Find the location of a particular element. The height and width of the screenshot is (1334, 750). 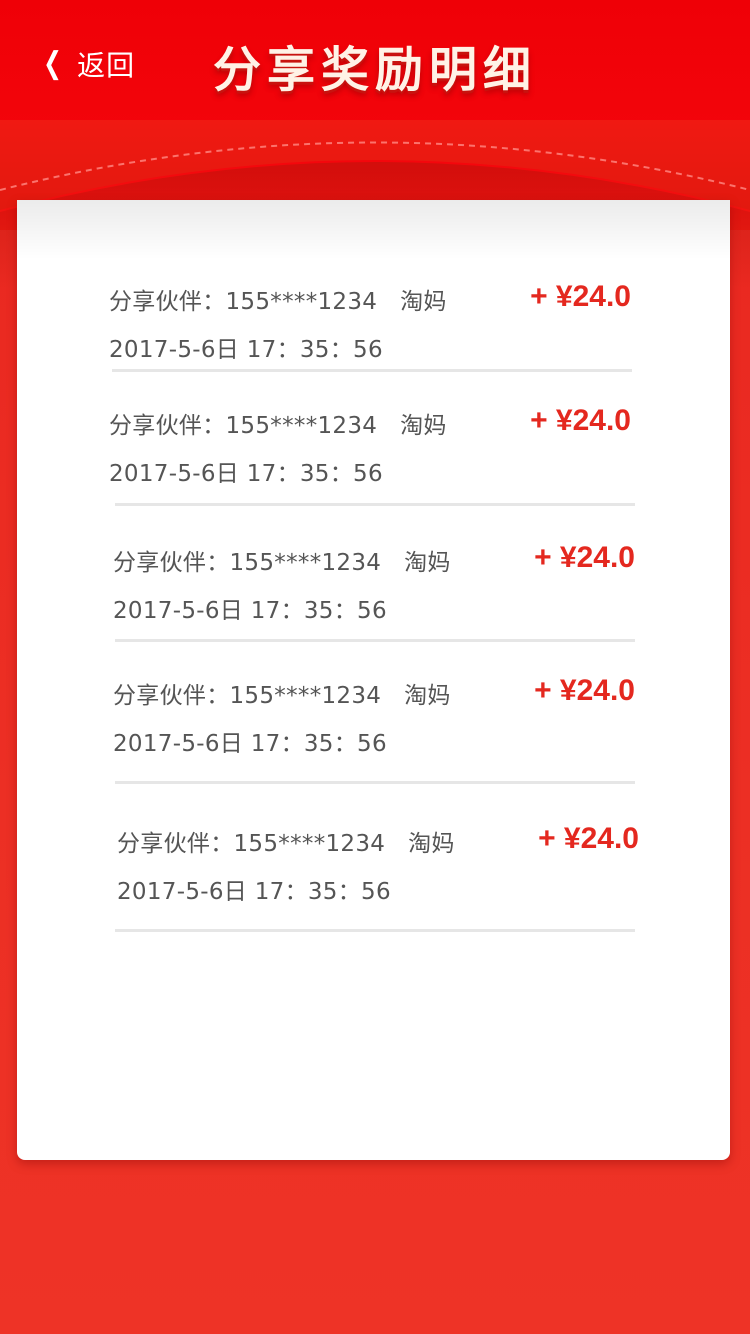

chevron-left-icon: ❮ is located at coordinates (52, 63).